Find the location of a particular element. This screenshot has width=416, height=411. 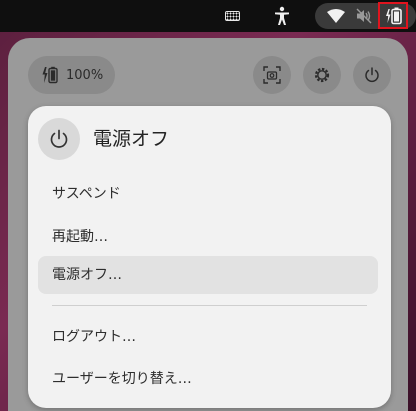

screenshot-icon is located at coordinates (272, 75).